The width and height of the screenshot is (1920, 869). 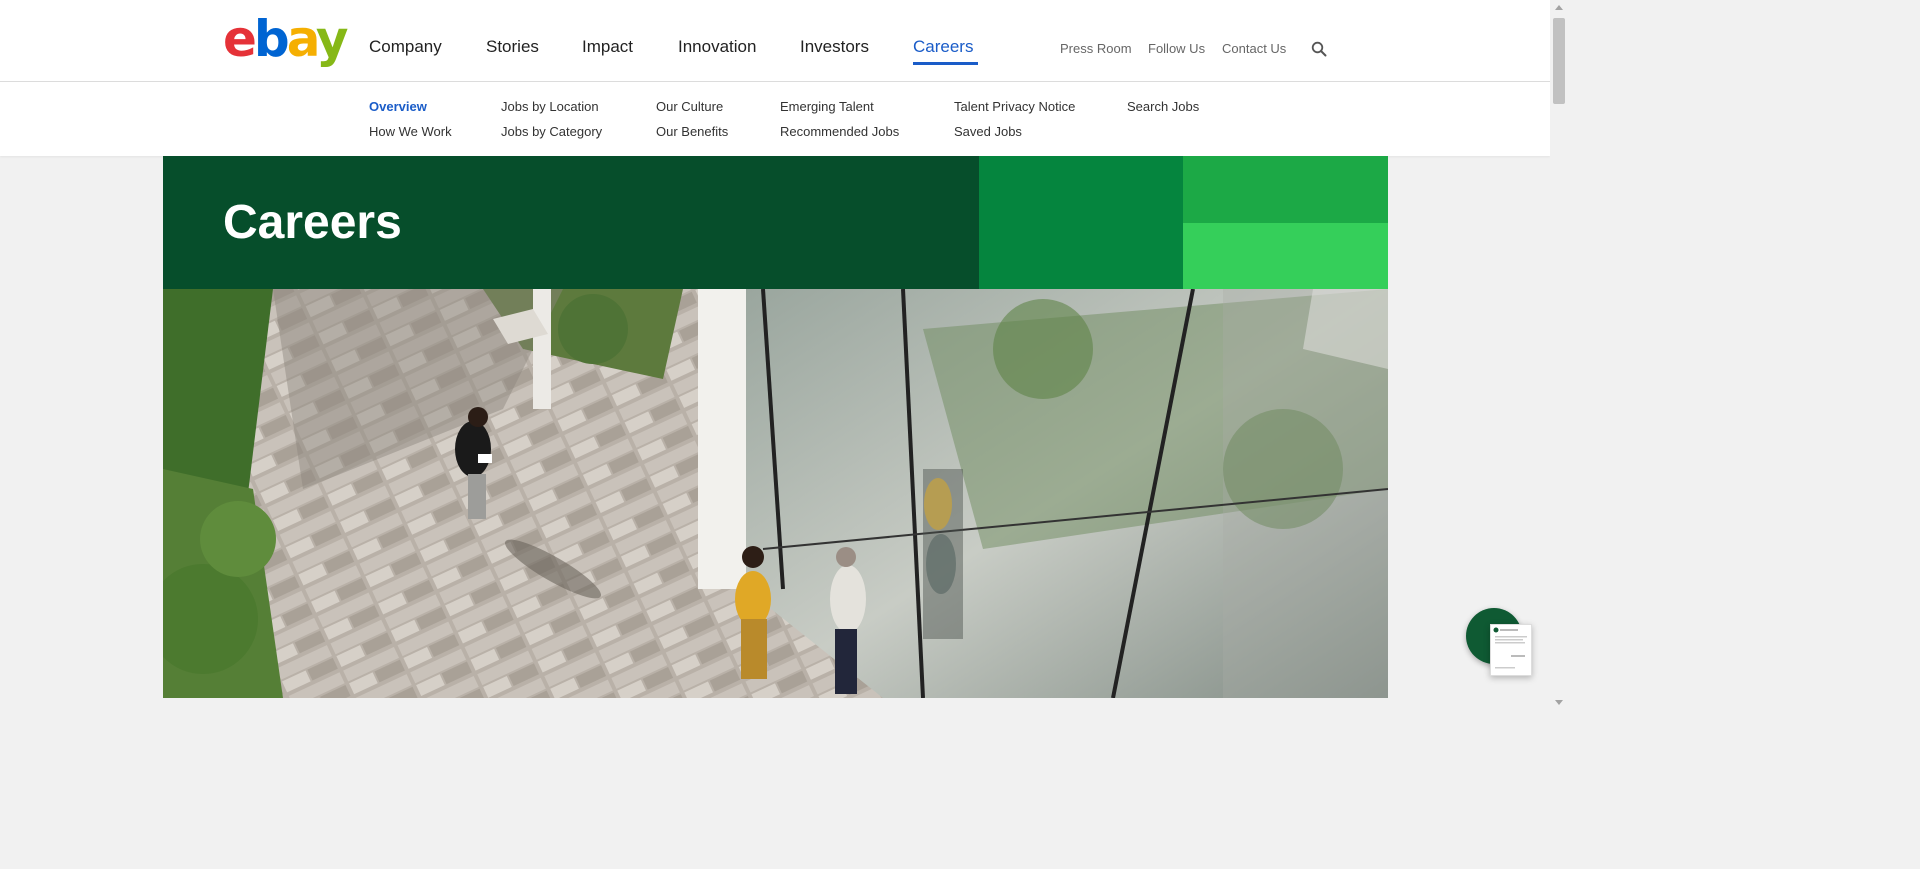 I want to click on hero-block-mid, so click(x=1081, y=222).